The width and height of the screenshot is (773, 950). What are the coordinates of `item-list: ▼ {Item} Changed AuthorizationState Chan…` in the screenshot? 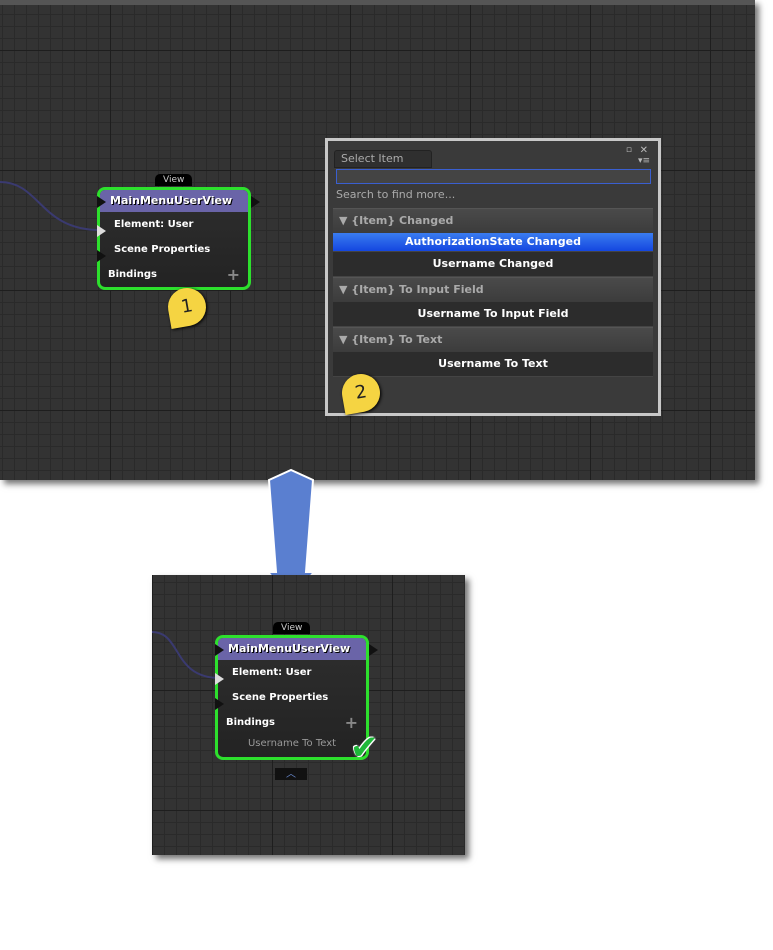 It's located at (493, 292).